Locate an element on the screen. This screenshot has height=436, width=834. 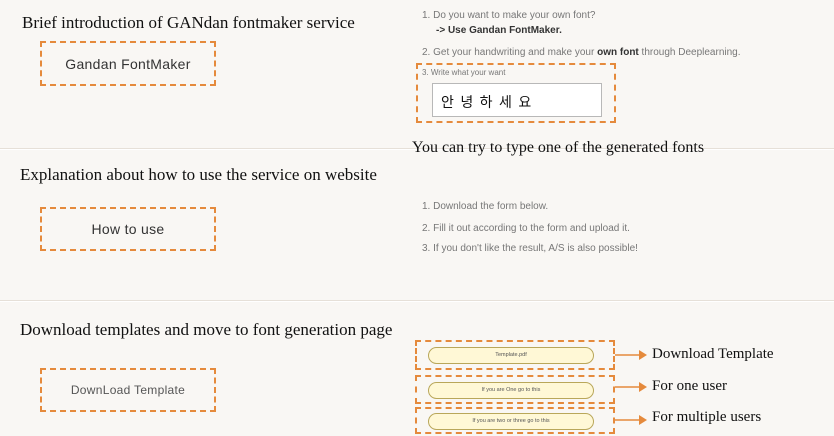
annotation-label: For one user is located at coordinates (689, 386).